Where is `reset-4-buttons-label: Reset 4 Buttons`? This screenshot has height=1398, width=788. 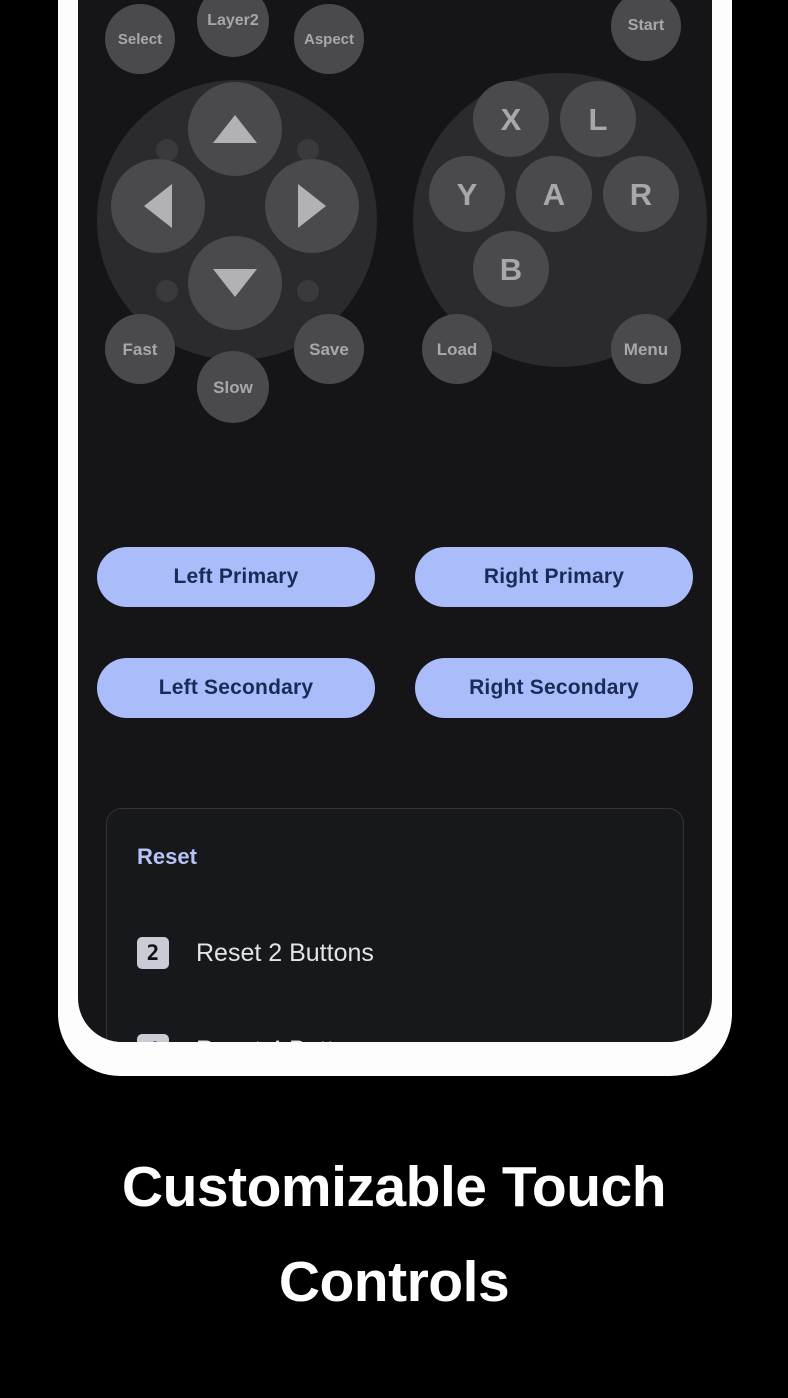
reset-4-buttons-label: Reset 4 Buttons is located at coordinates (285, 1039).